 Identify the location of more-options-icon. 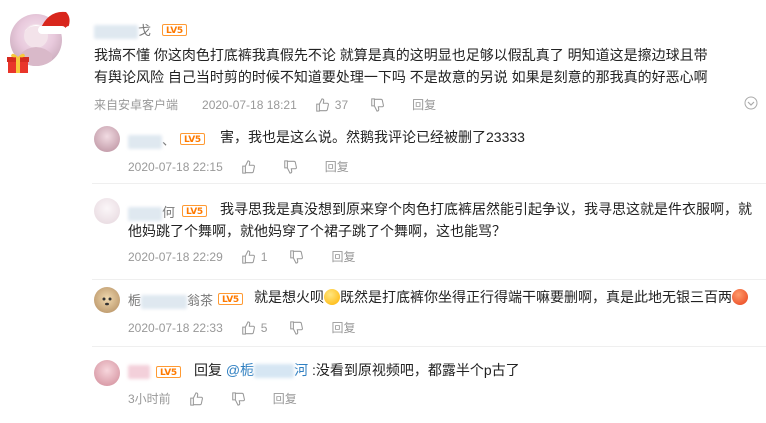
(751, 103).